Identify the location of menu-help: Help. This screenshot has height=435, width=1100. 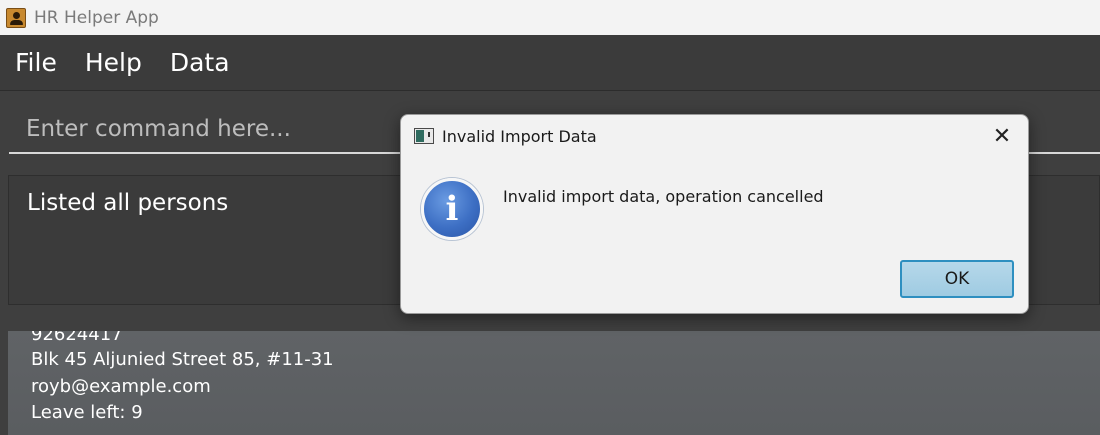
(113, 62).